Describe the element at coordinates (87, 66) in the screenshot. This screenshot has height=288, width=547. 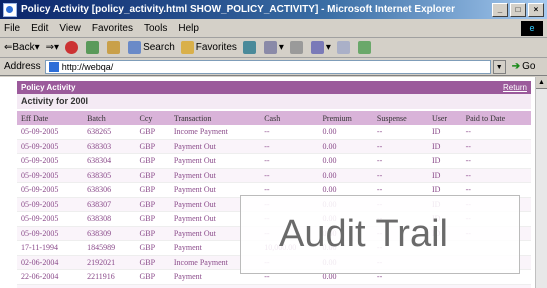
I see `address-value: http://webqa/` at that location.